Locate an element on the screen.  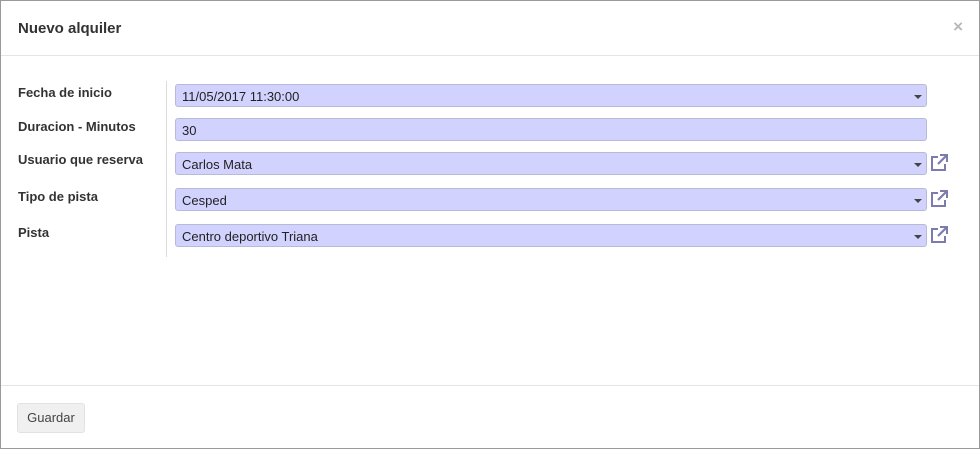
dialog-header: Nuevo alquiler × is located at coordinates (490, 28).